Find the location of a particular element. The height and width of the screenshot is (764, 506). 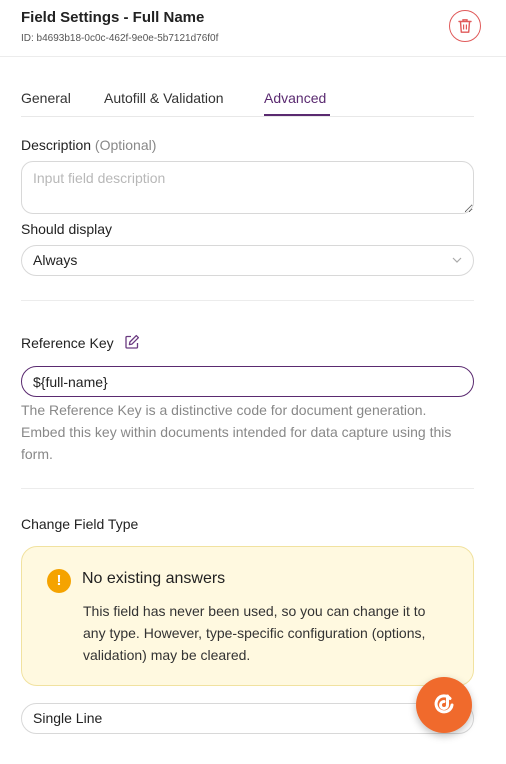

delete-field-button is located at coordinates (465, 26).